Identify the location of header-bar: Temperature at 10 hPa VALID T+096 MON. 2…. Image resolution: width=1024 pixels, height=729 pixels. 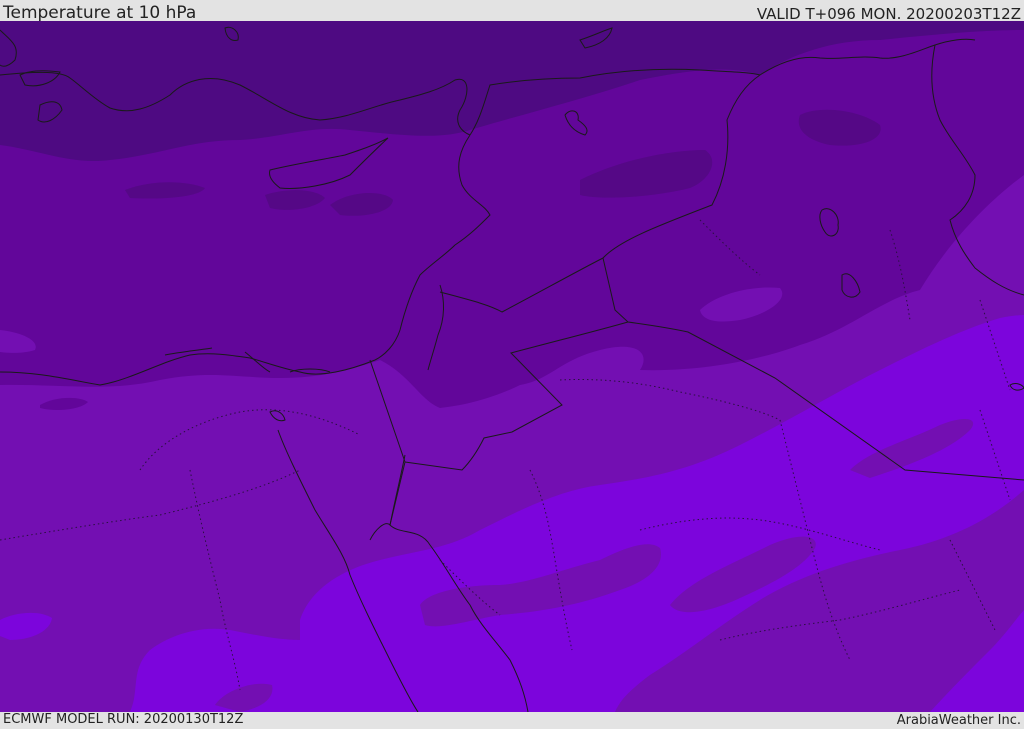
(512, 11).